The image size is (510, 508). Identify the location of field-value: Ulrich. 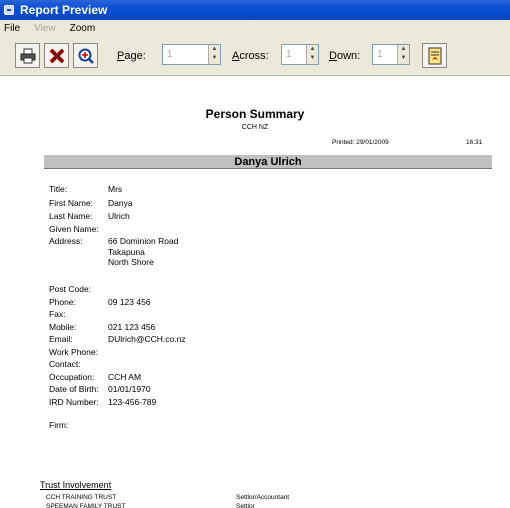
(119, 216).